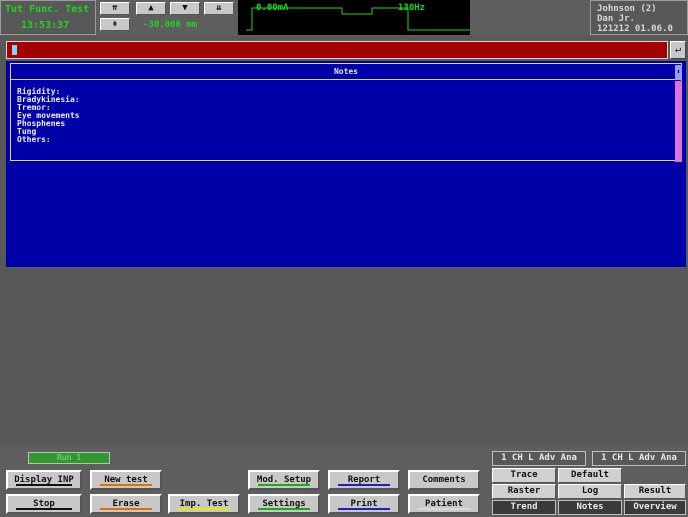 This screenshot has height=517, width=688. I want to click on double-down-arrow-icon: ⇊, so click(219, 8).